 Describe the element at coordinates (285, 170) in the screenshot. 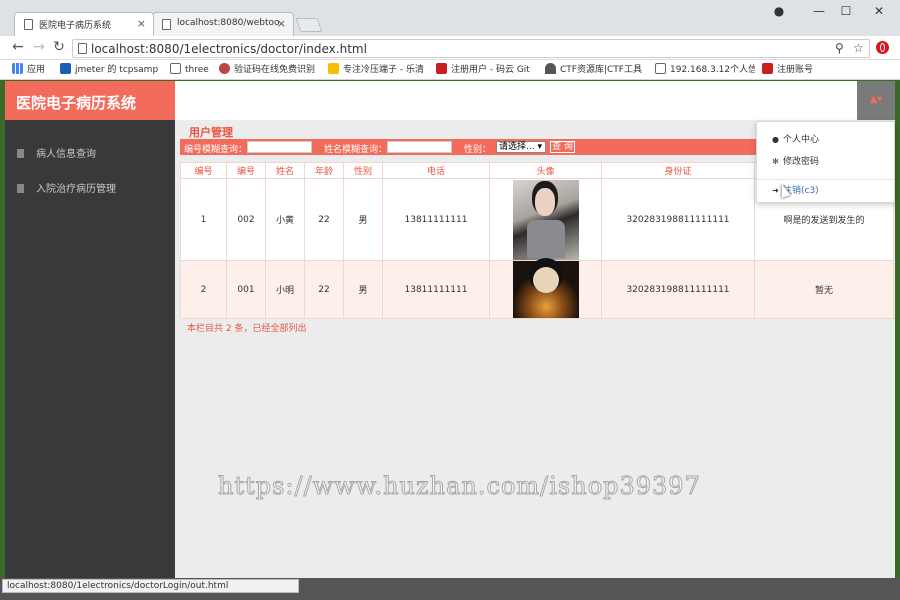

I see `column-header: 姓名` at that location.